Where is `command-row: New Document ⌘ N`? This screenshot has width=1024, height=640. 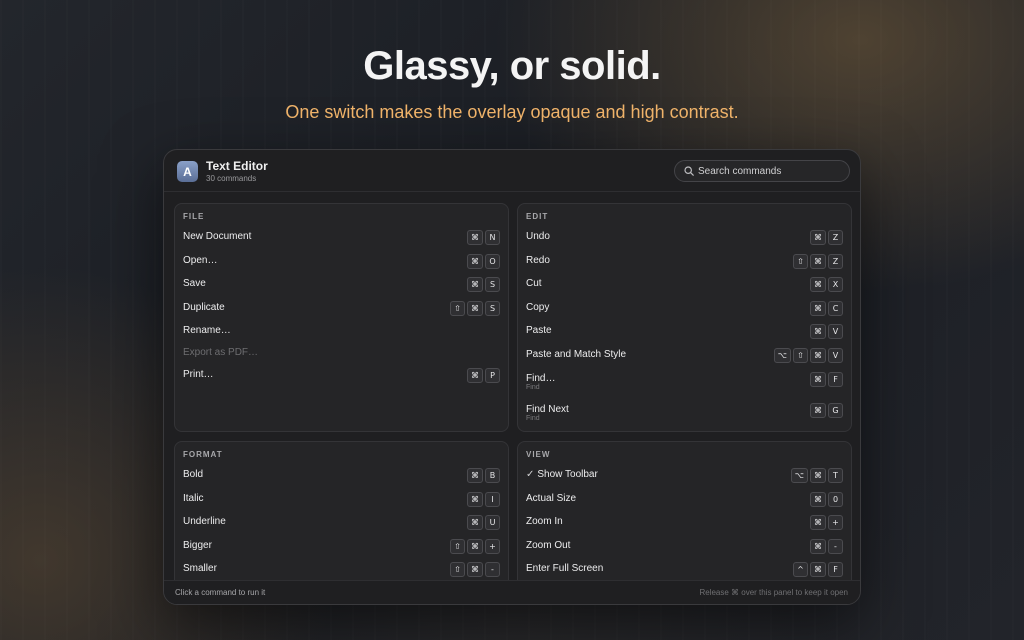 command-row: New Document ⌘ N is located at coordinates (341, 237).